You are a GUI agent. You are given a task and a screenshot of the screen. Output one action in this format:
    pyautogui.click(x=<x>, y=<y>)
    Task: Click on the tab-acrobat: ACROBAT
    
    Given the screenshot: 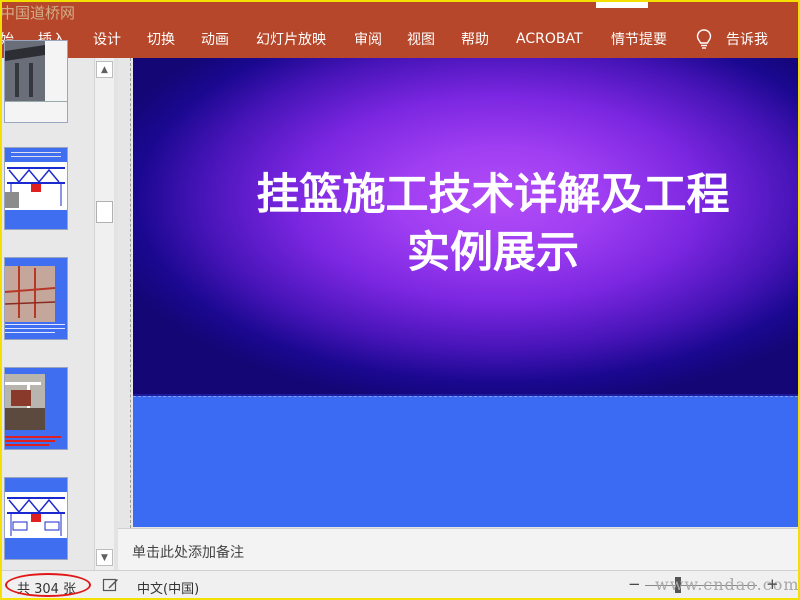 What is the action you would take?
    pyautogui.click(x=563, y=39)
    